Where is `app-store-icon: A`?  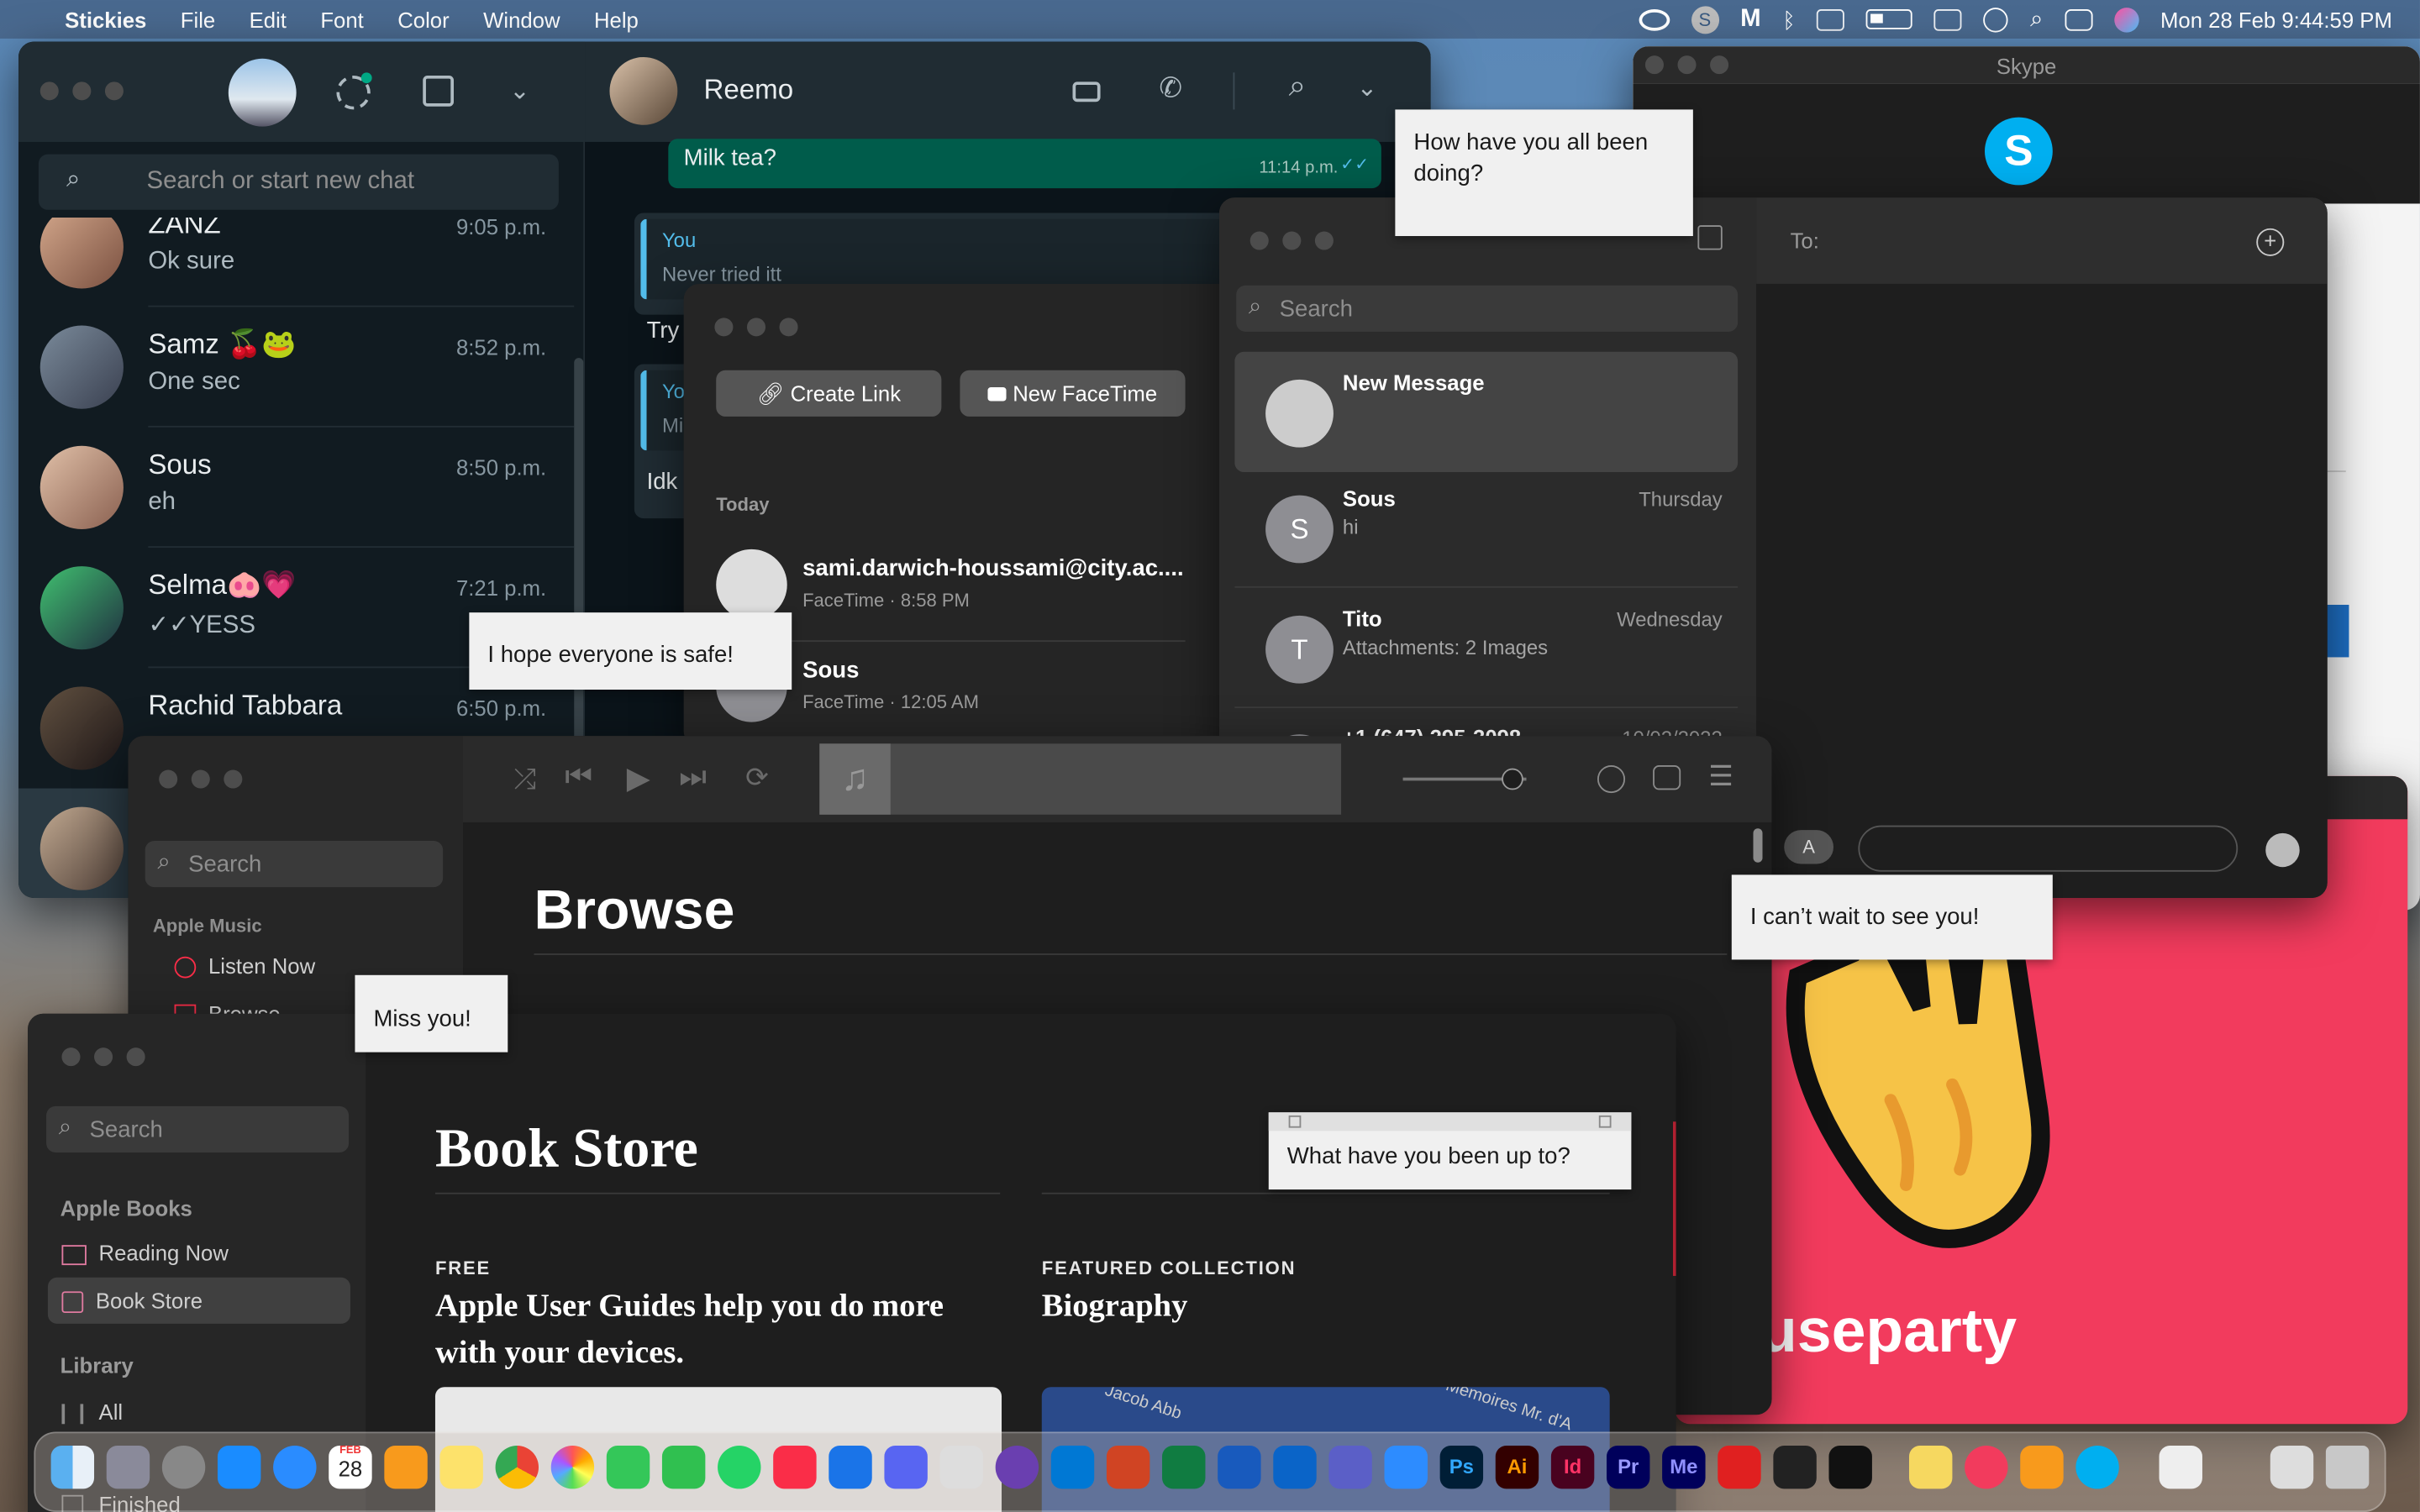 app-store-icon: A is located at coordinates (1808, 847).